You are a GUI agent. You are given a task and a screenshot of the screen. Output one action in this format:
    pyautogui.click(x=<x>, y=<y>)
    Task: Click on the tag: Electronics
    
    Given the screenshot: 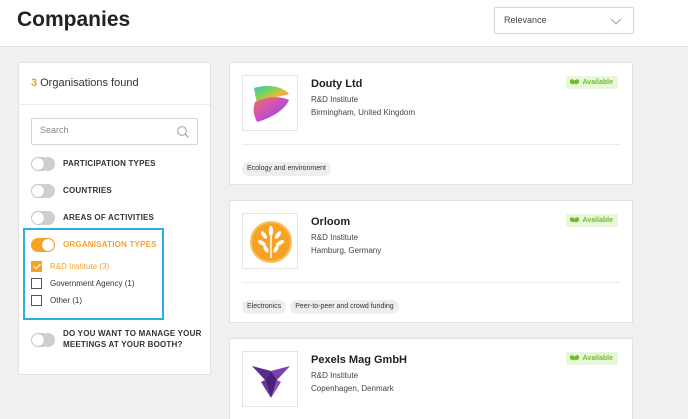 What is the action you would take?
    pyautogui.click(x=264, y=307)
    